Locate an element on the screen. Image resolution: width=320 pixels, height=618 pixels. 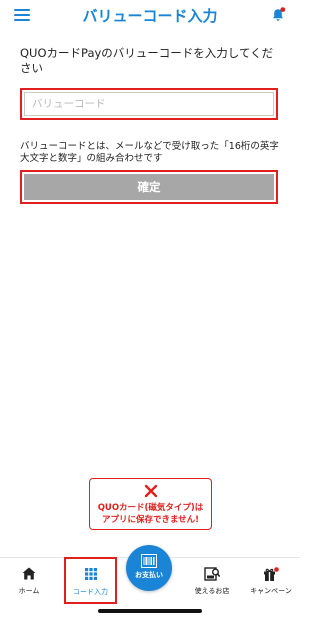
store-icon is located at coordinates (212, 574).